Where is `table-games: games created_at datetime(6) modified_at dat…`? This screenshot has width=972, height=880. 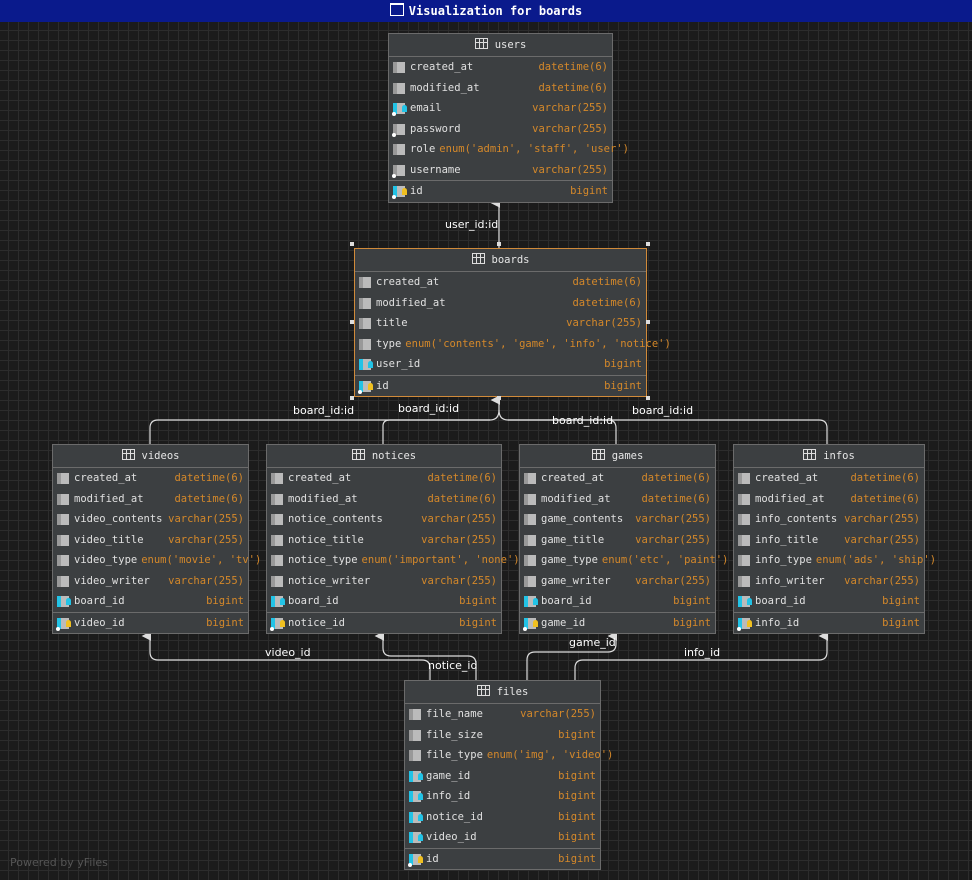
table-games: games created_at datetime(6) modified_at dat… is located at coordinates (623, 539).